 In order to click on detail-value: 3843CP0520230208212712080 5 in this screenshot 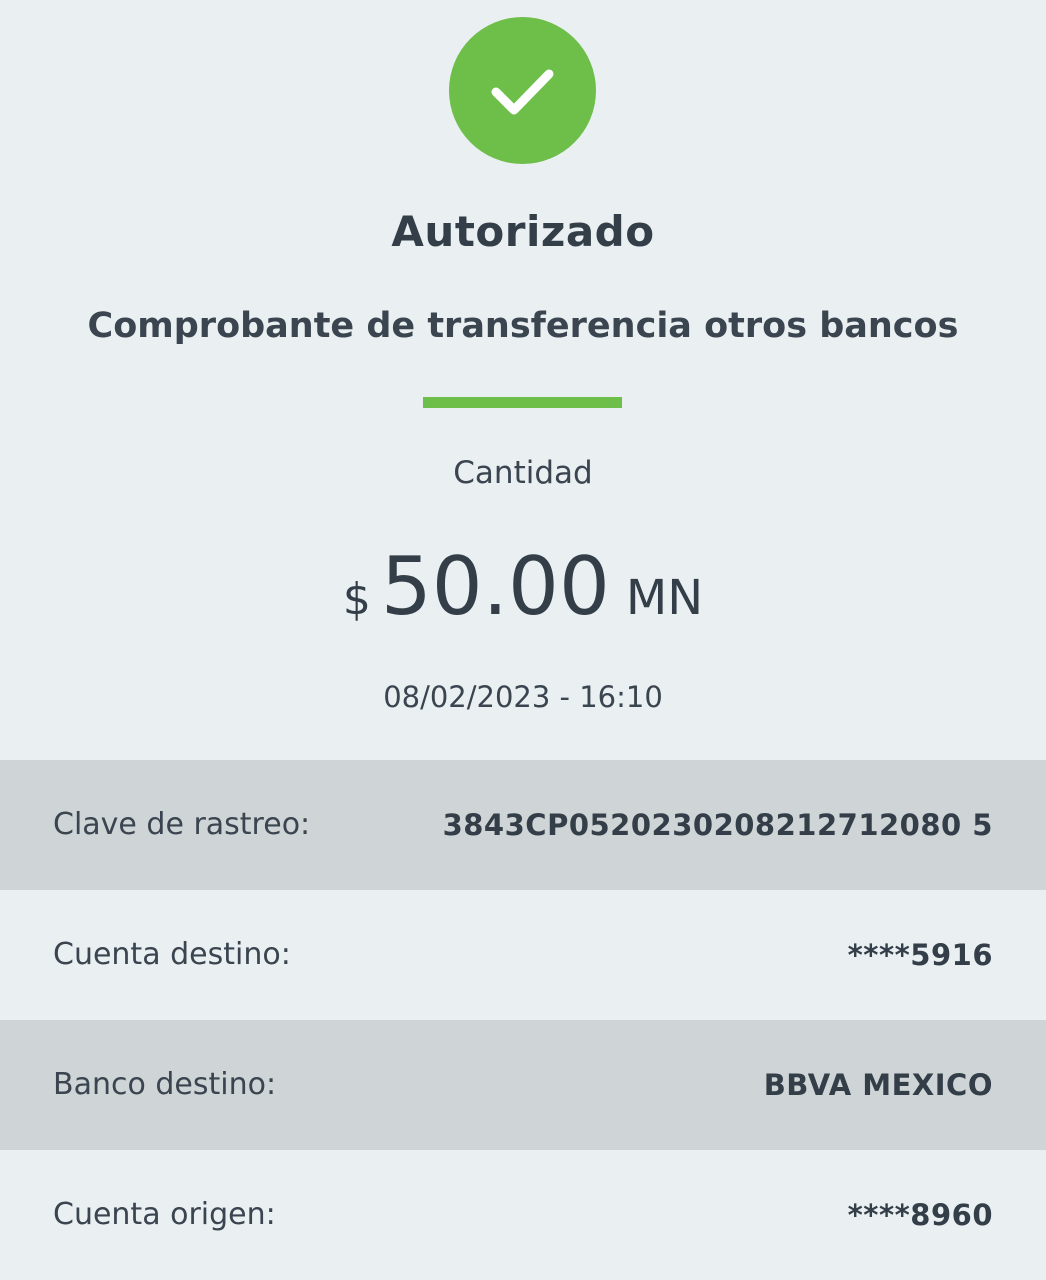, I will do `click(717, 825)`.